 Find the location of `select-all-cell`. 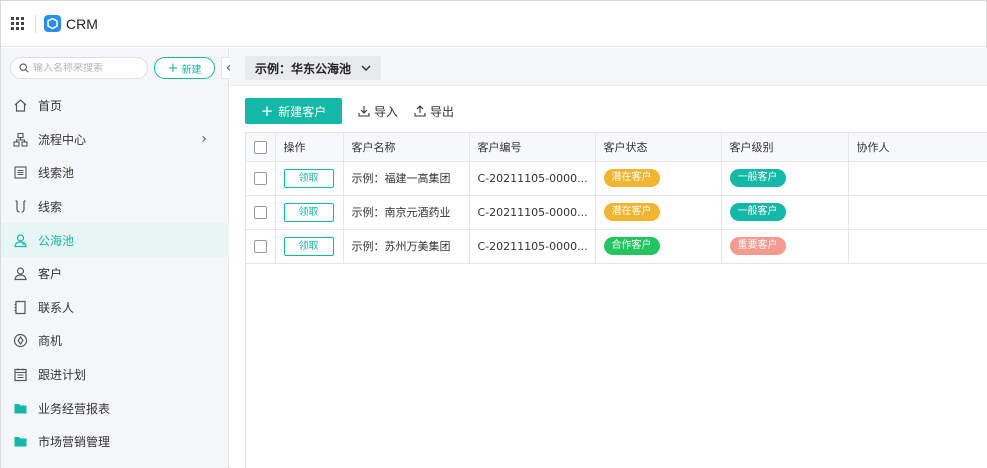

select-all-cell is located at coordinates (261, 147).